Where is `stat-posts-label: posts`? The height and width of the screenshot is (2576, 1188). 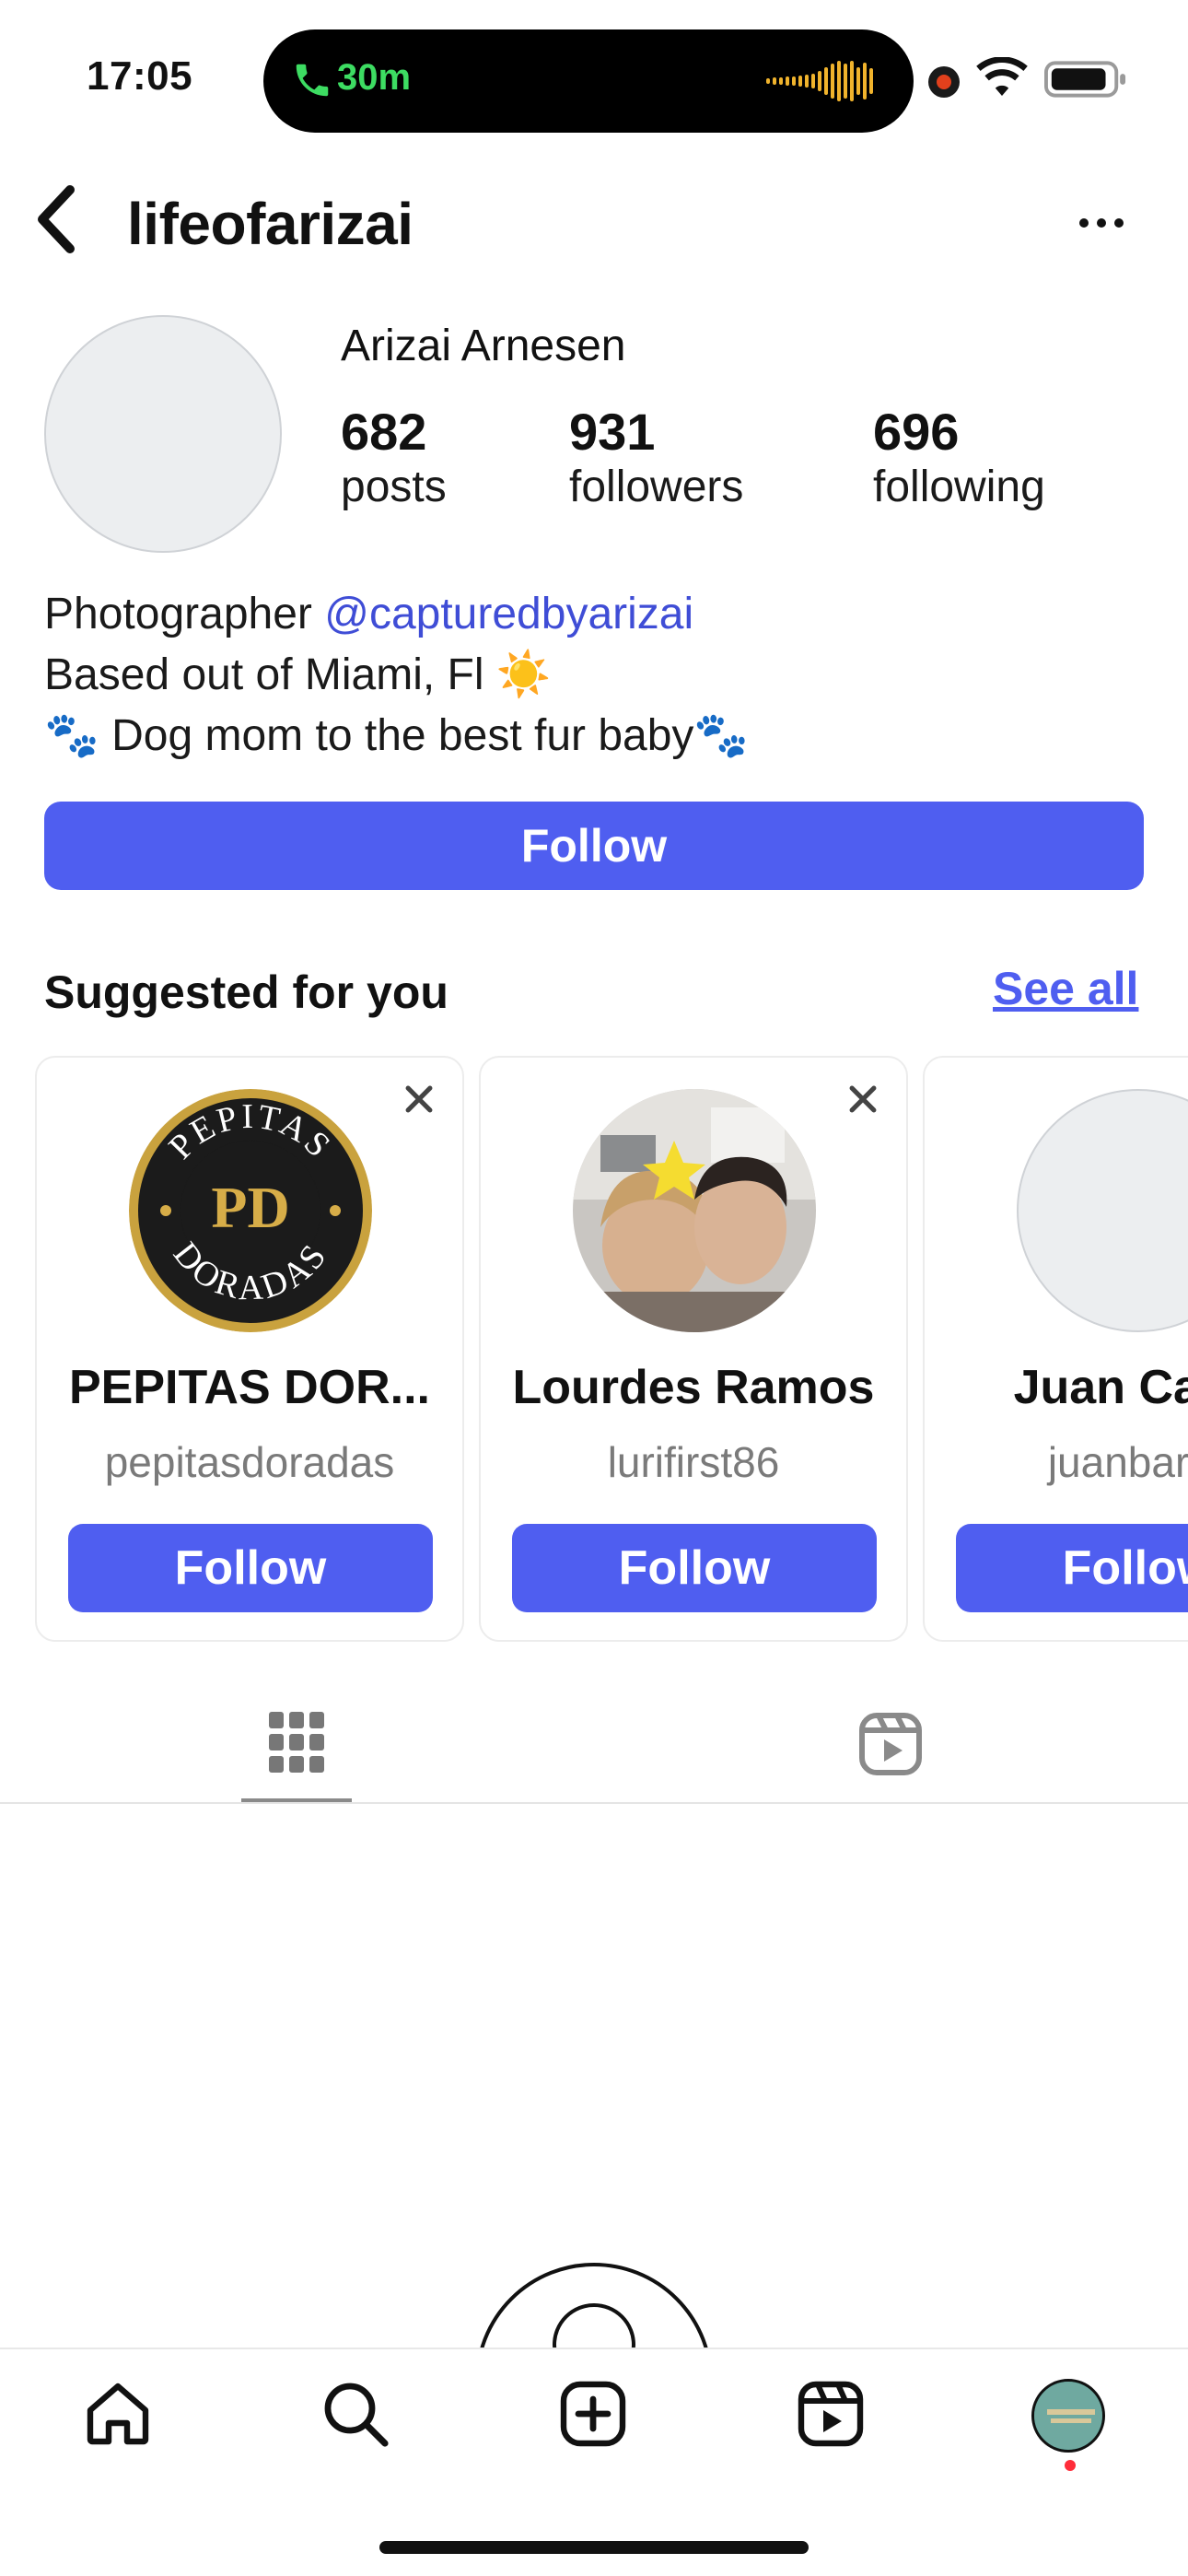
stat-posts-label: posts is located at coordinates (394, 487).